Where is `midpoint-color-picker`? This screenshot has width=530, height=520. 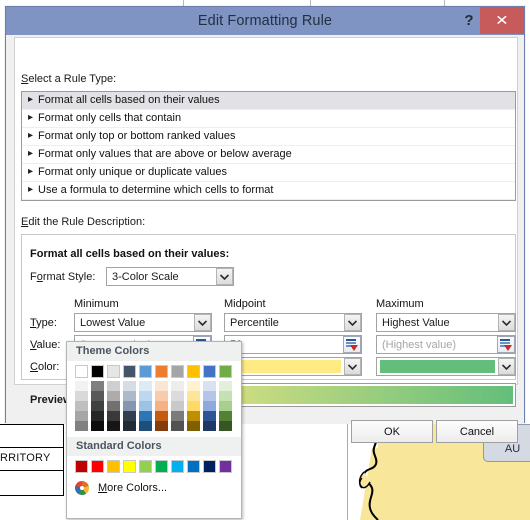
midpoint-color-picker is located at coordinates (293, 366).